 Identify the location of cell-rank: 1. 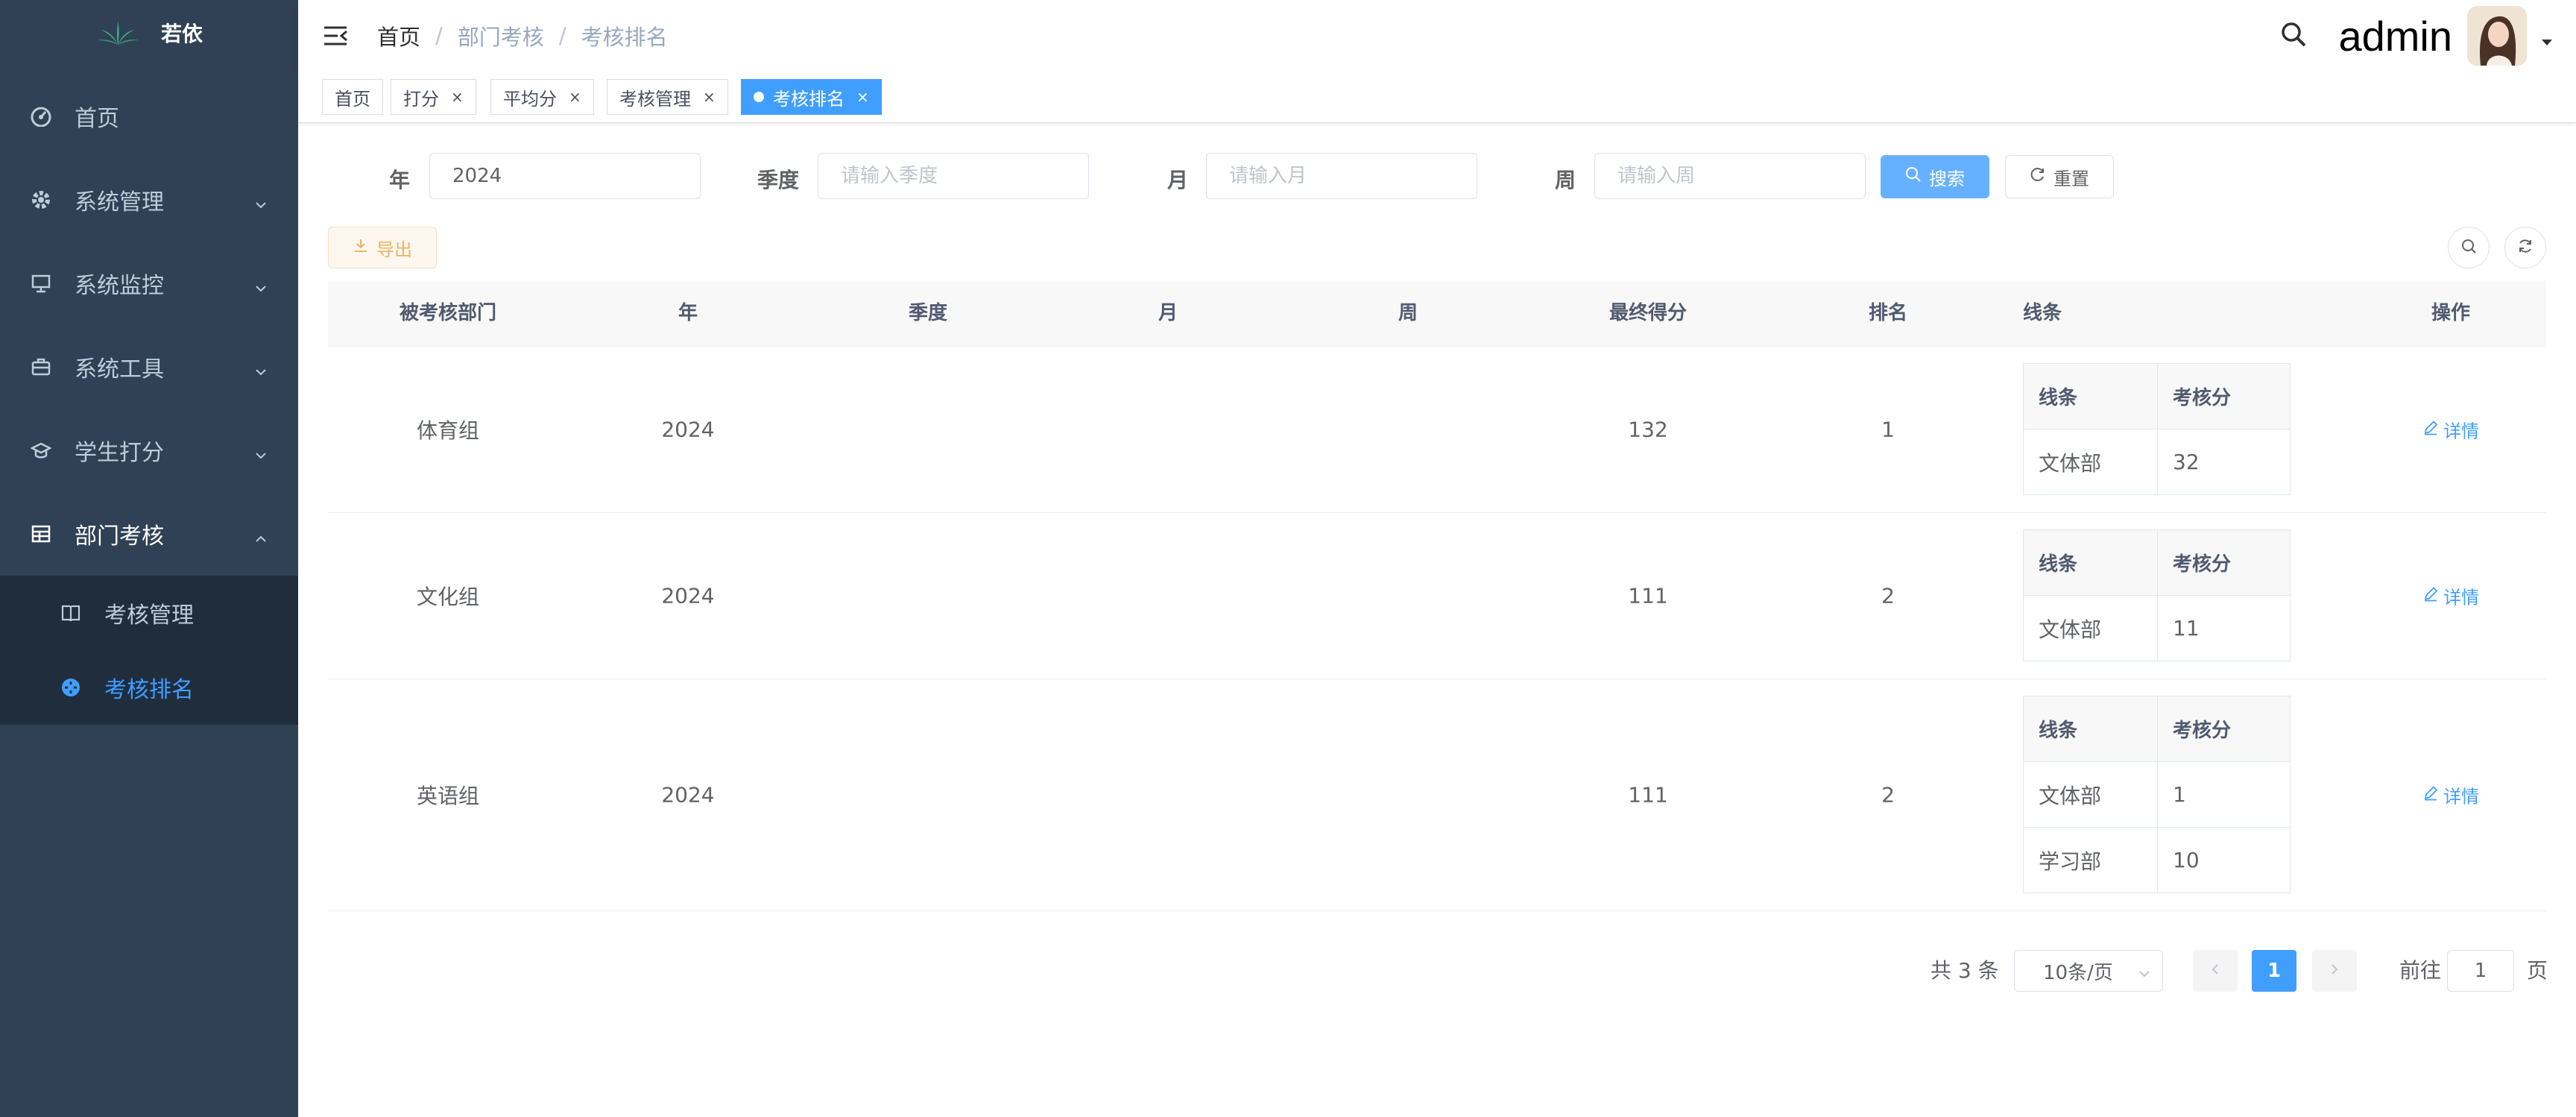
(1888, 429).